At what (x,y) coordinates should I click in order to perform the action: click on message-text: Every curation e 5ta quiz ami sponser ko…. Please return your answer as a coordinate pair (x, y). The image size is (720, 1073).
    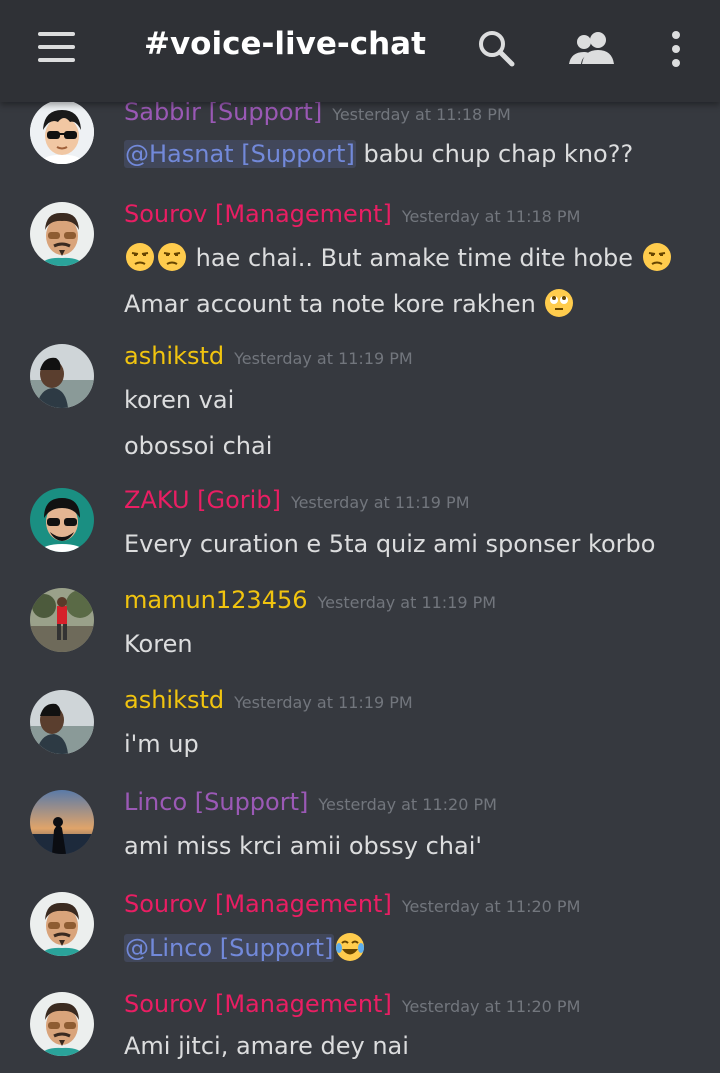
    Looking at the image, I should click on (390, 544).